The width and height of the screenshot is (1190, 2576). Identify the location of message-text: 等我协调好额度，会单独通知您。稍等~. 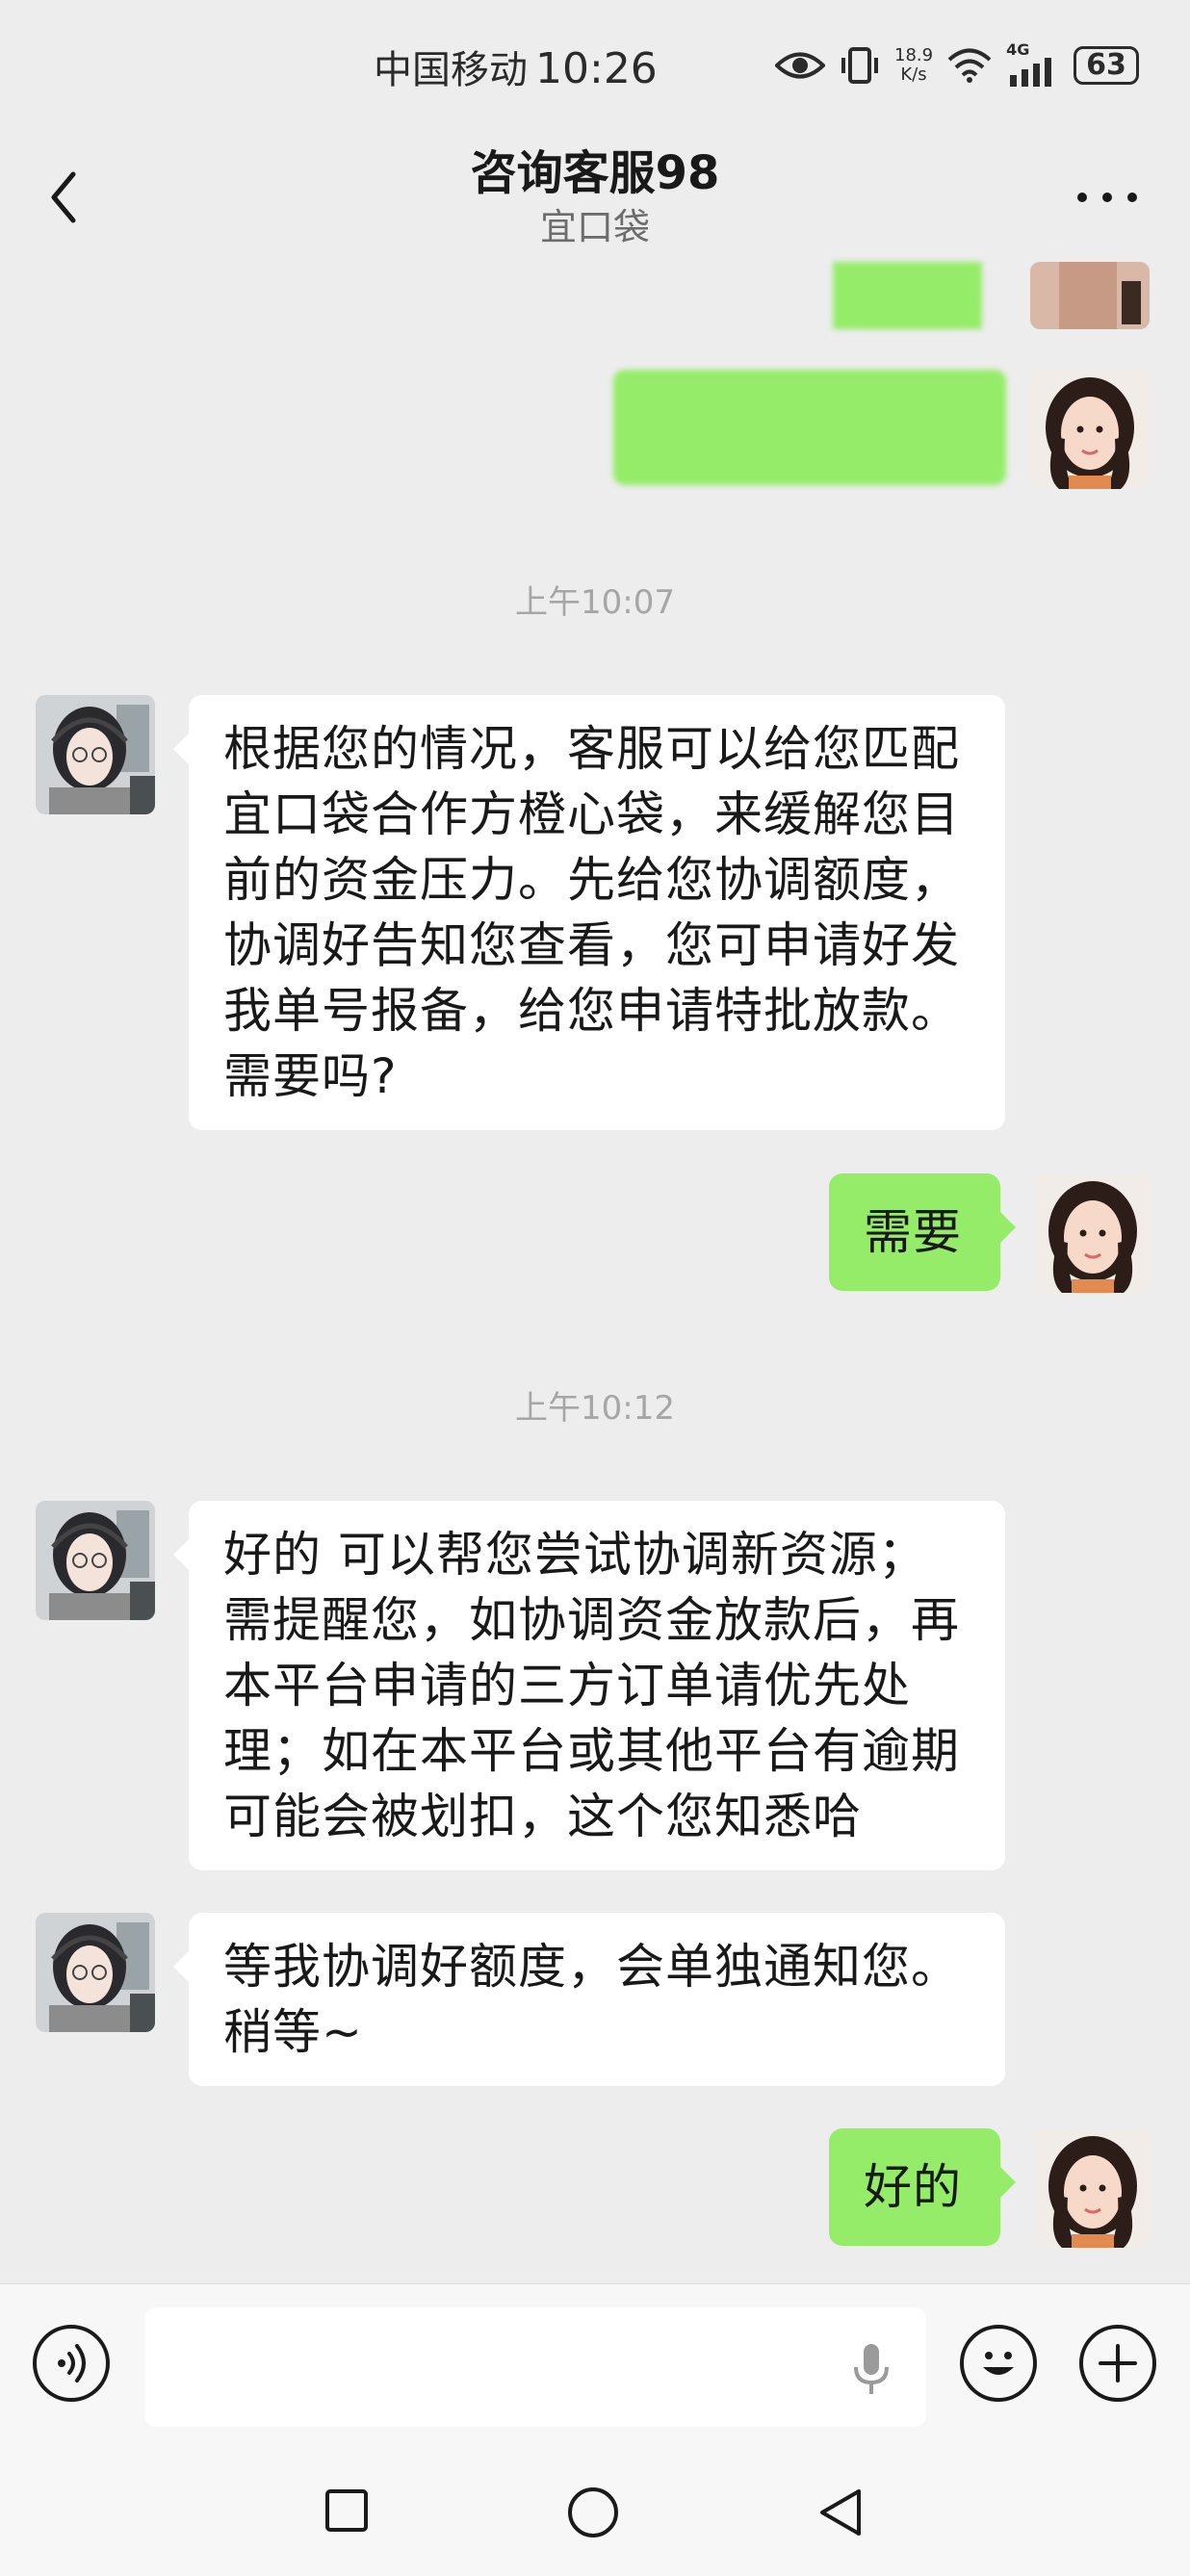
(591, 2000).